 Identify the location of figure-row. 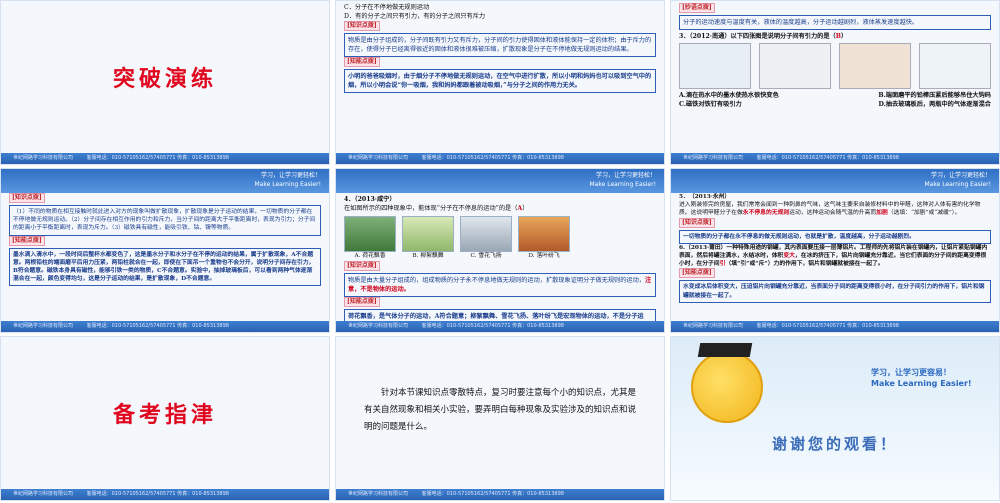
(835, 66).